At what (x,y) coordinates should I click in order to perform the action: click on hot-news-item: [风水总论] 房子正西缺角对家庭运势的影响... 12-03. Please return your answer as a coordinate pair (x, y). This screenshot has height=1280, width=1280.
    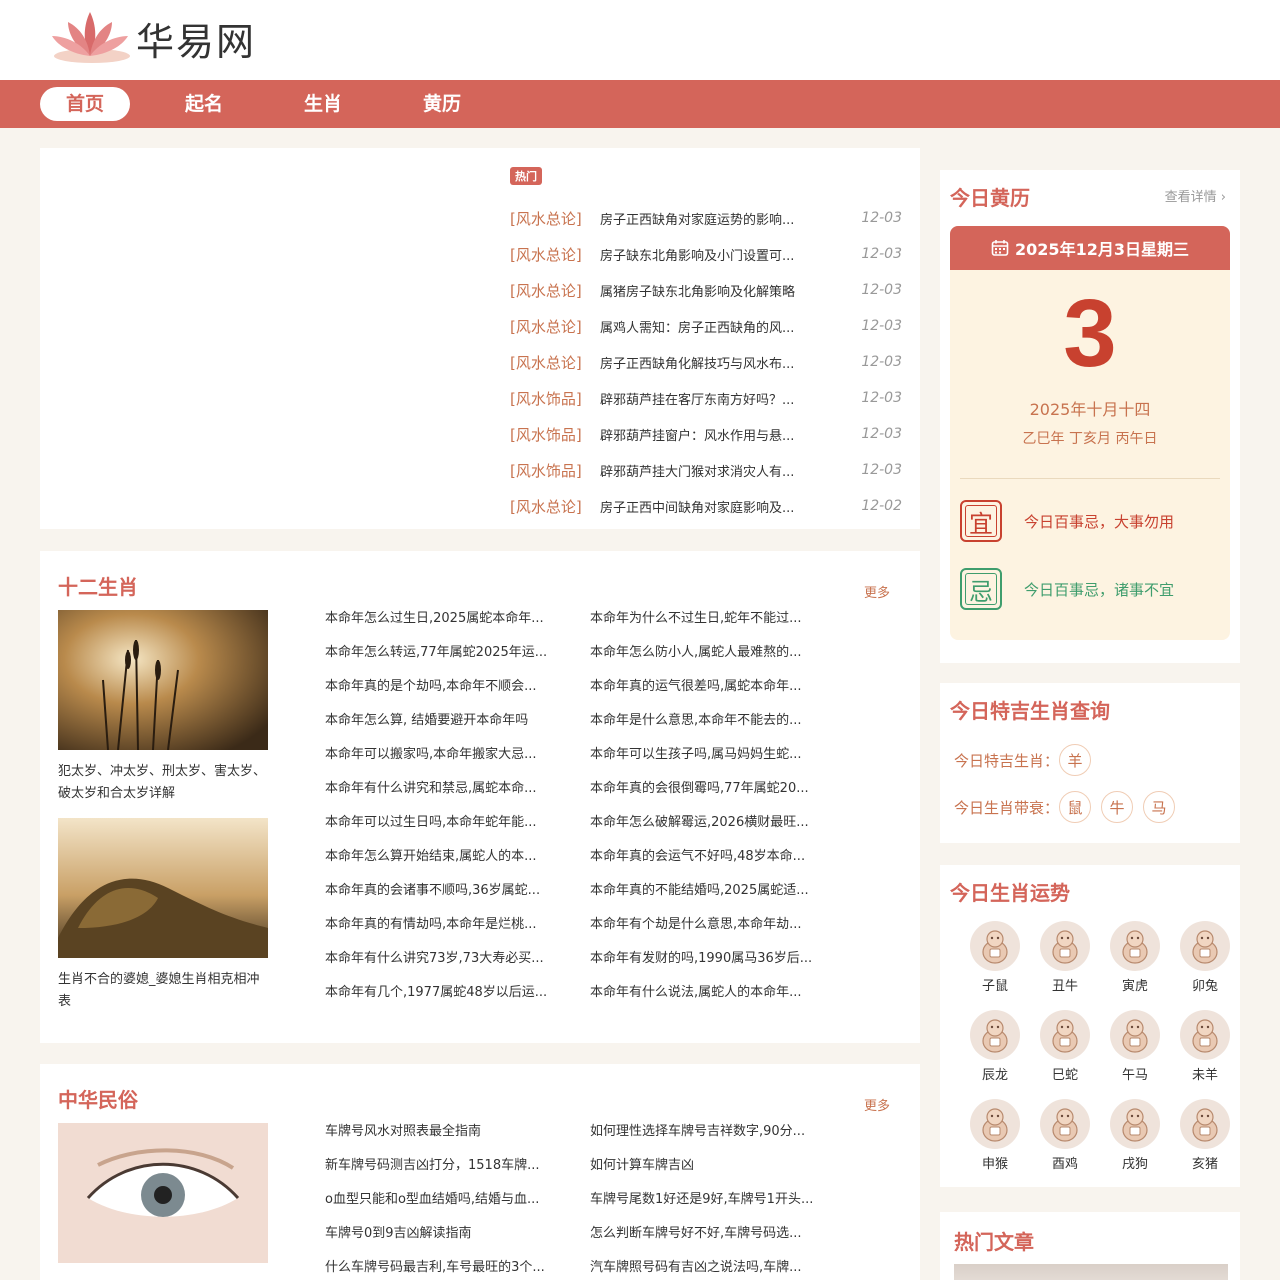
    Looking at the image, I should click on (706, 218).